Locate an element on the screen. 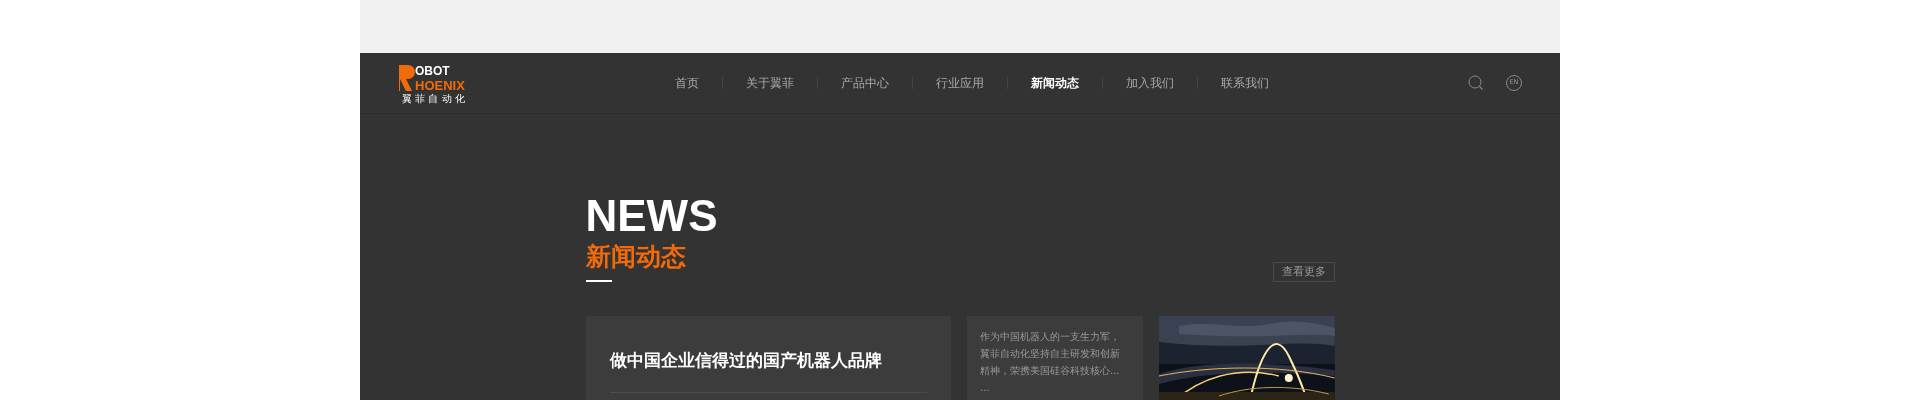 The width and height of the screenshot is (1920, 400). logo: OBOT HOENIX 翼 菲 自 动 化 is located at coordinates (437, 83).